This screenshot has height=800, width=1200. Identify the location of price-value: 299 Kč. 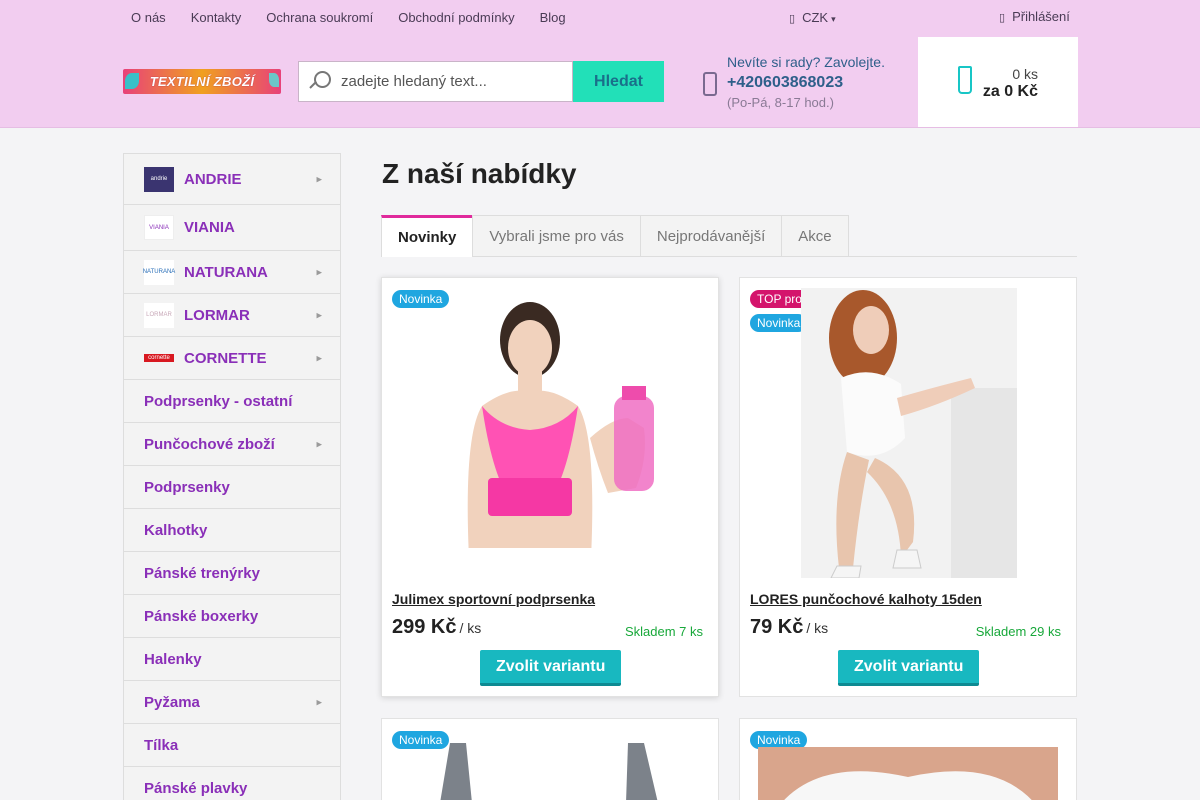
(424, 627).